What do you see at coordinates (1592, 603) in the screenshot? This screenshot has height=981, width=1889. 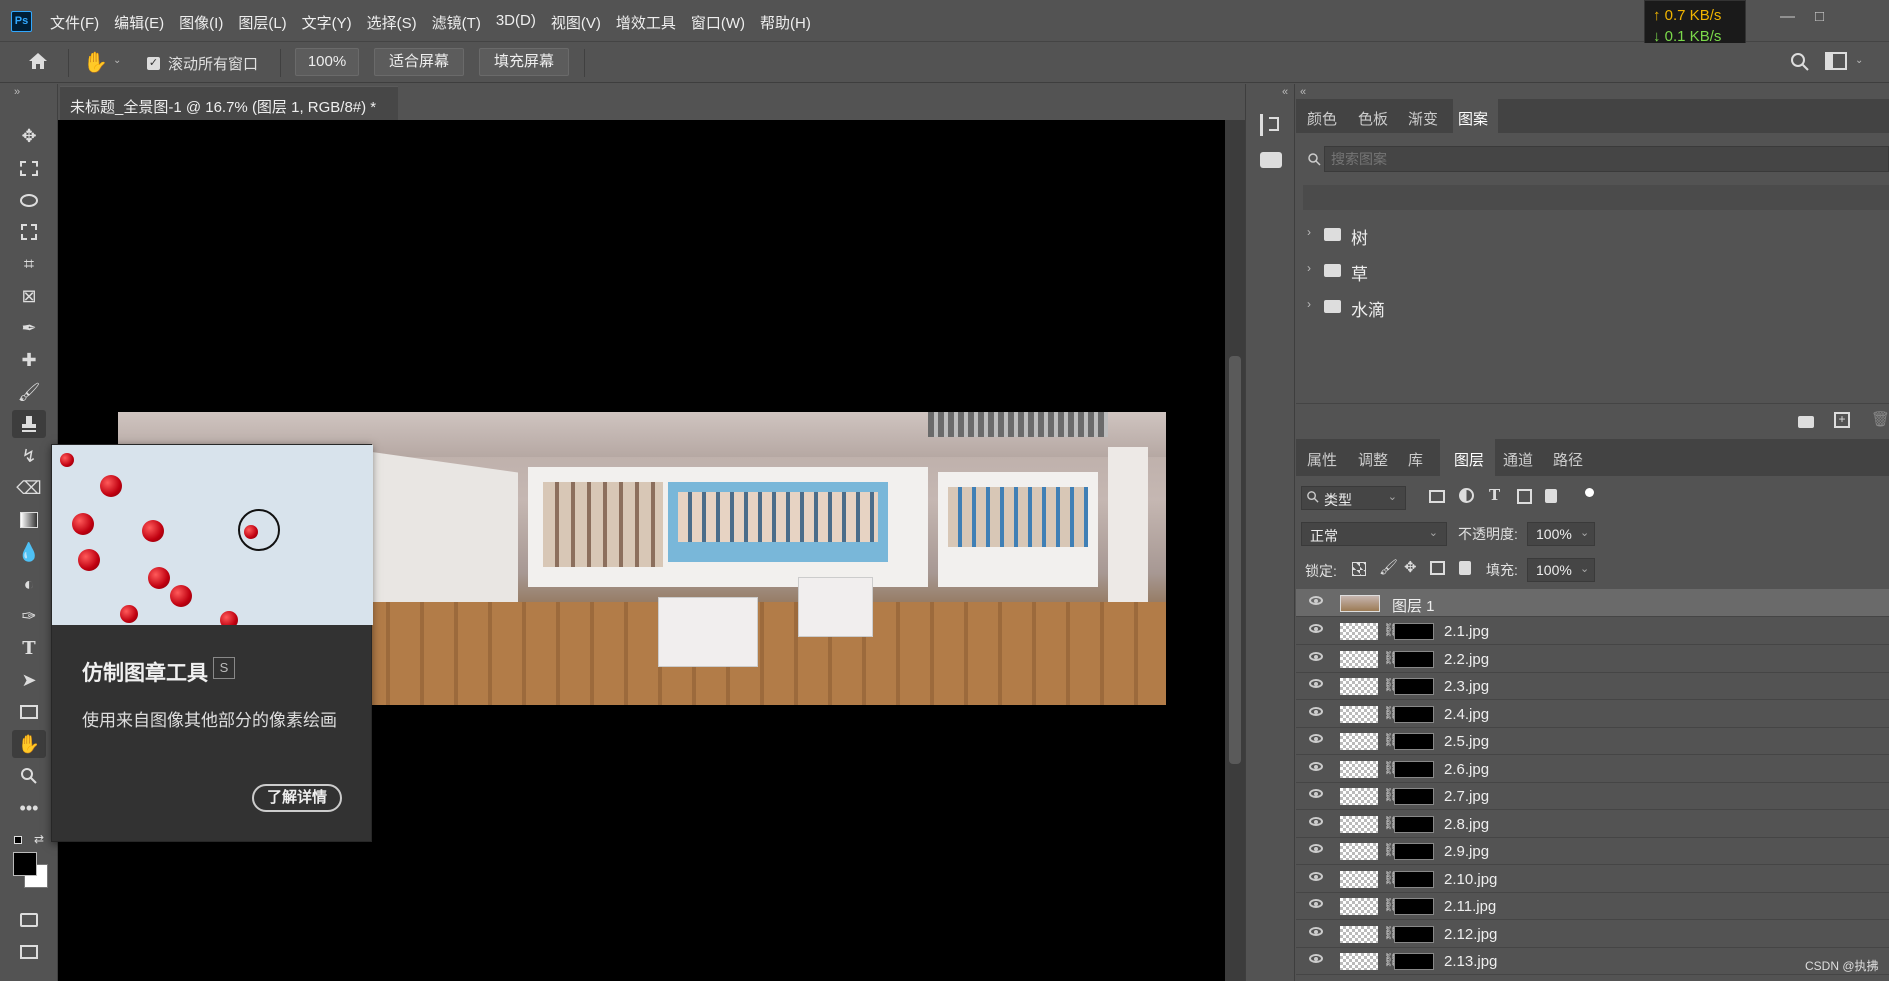 I see `layer-row-selected: 图层 1` at bounding box center [1592, 603].